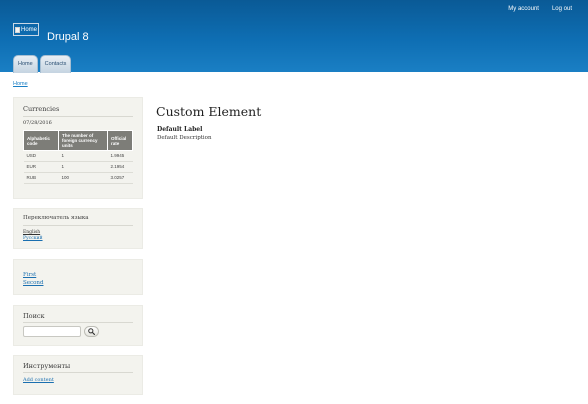  What do you see at coordinates (83, 178) in the screenshot?
I see `table-cell: 100` at bounding box center [83, 178].